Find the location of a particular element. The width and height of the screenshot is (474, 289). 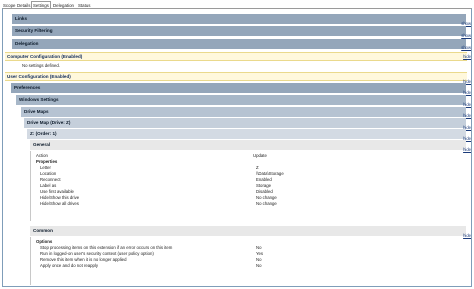

section-title: Delegation is located at coordinates (27, 43).